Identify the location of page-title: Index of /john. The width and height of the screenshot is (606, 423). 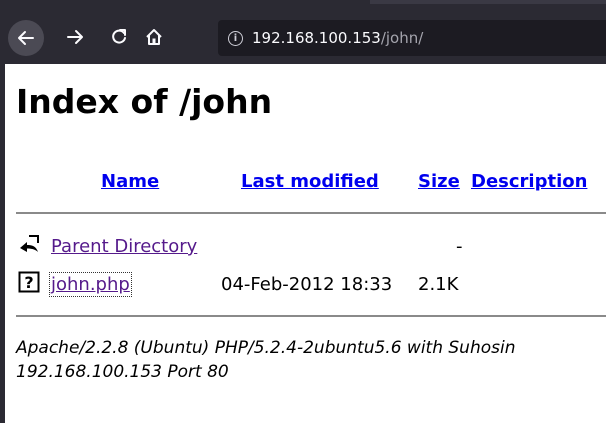
(144, 101).